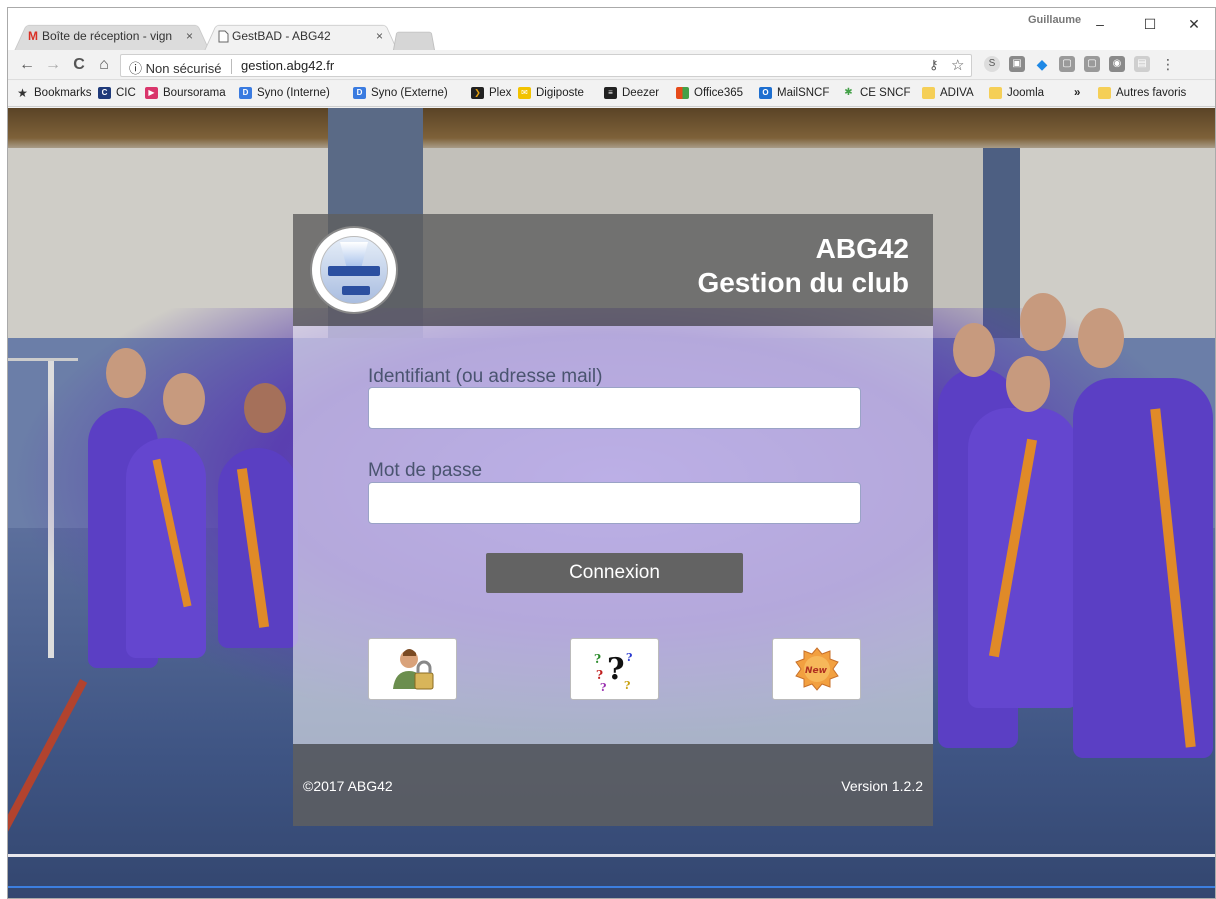 This screenshot has width=1216, height=899. I want to click on username-input, so click(614, 408).